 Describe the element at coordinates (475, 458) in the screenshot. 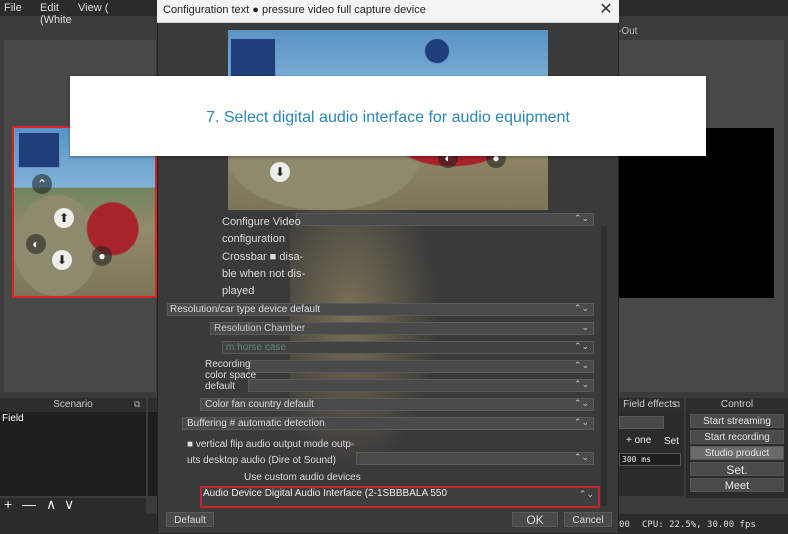

I see `audio-output-mode-select: ⌃⌄` at that location.